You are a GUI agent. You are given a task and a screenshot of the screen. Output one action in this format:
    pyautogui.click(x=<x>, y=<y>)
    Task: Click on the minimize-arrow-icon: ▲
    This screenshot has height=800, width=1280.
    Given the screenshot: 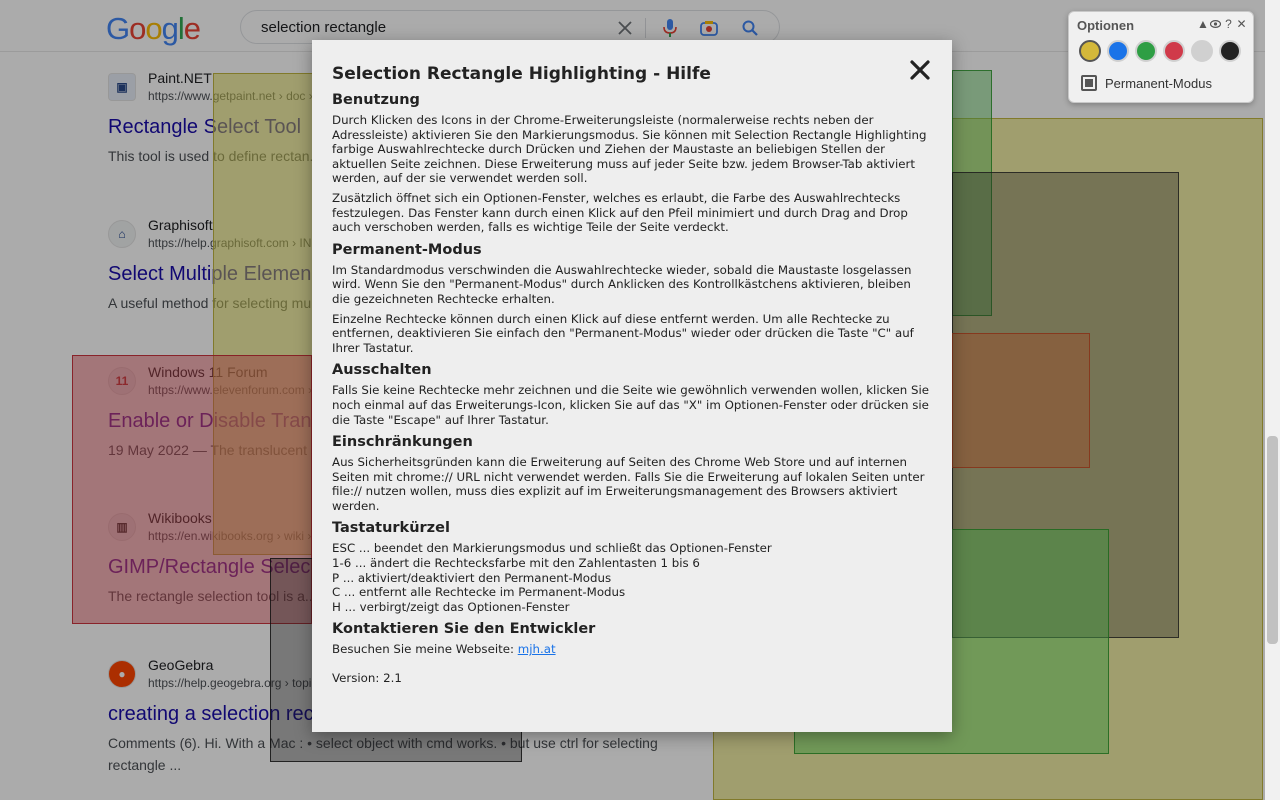 What is the action you would take?
    pyautogui.click(x=1203, y=24)
    